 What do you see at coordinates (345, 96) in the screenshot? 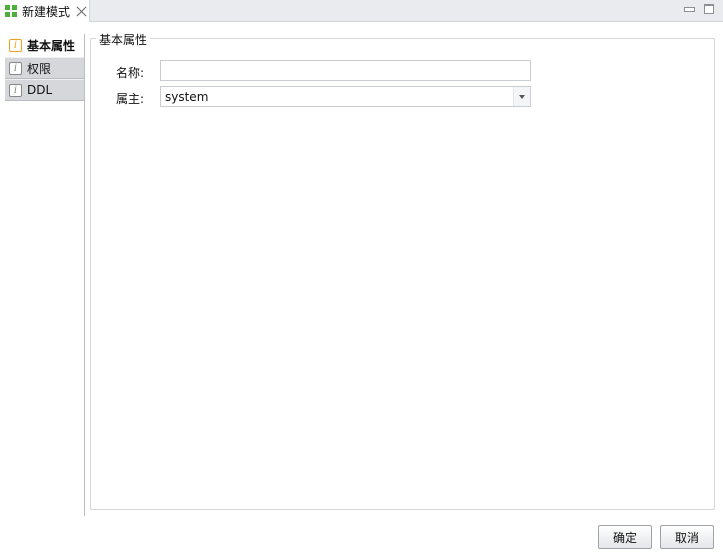
I see `owner-select: system` at bounding box center [345, 96].